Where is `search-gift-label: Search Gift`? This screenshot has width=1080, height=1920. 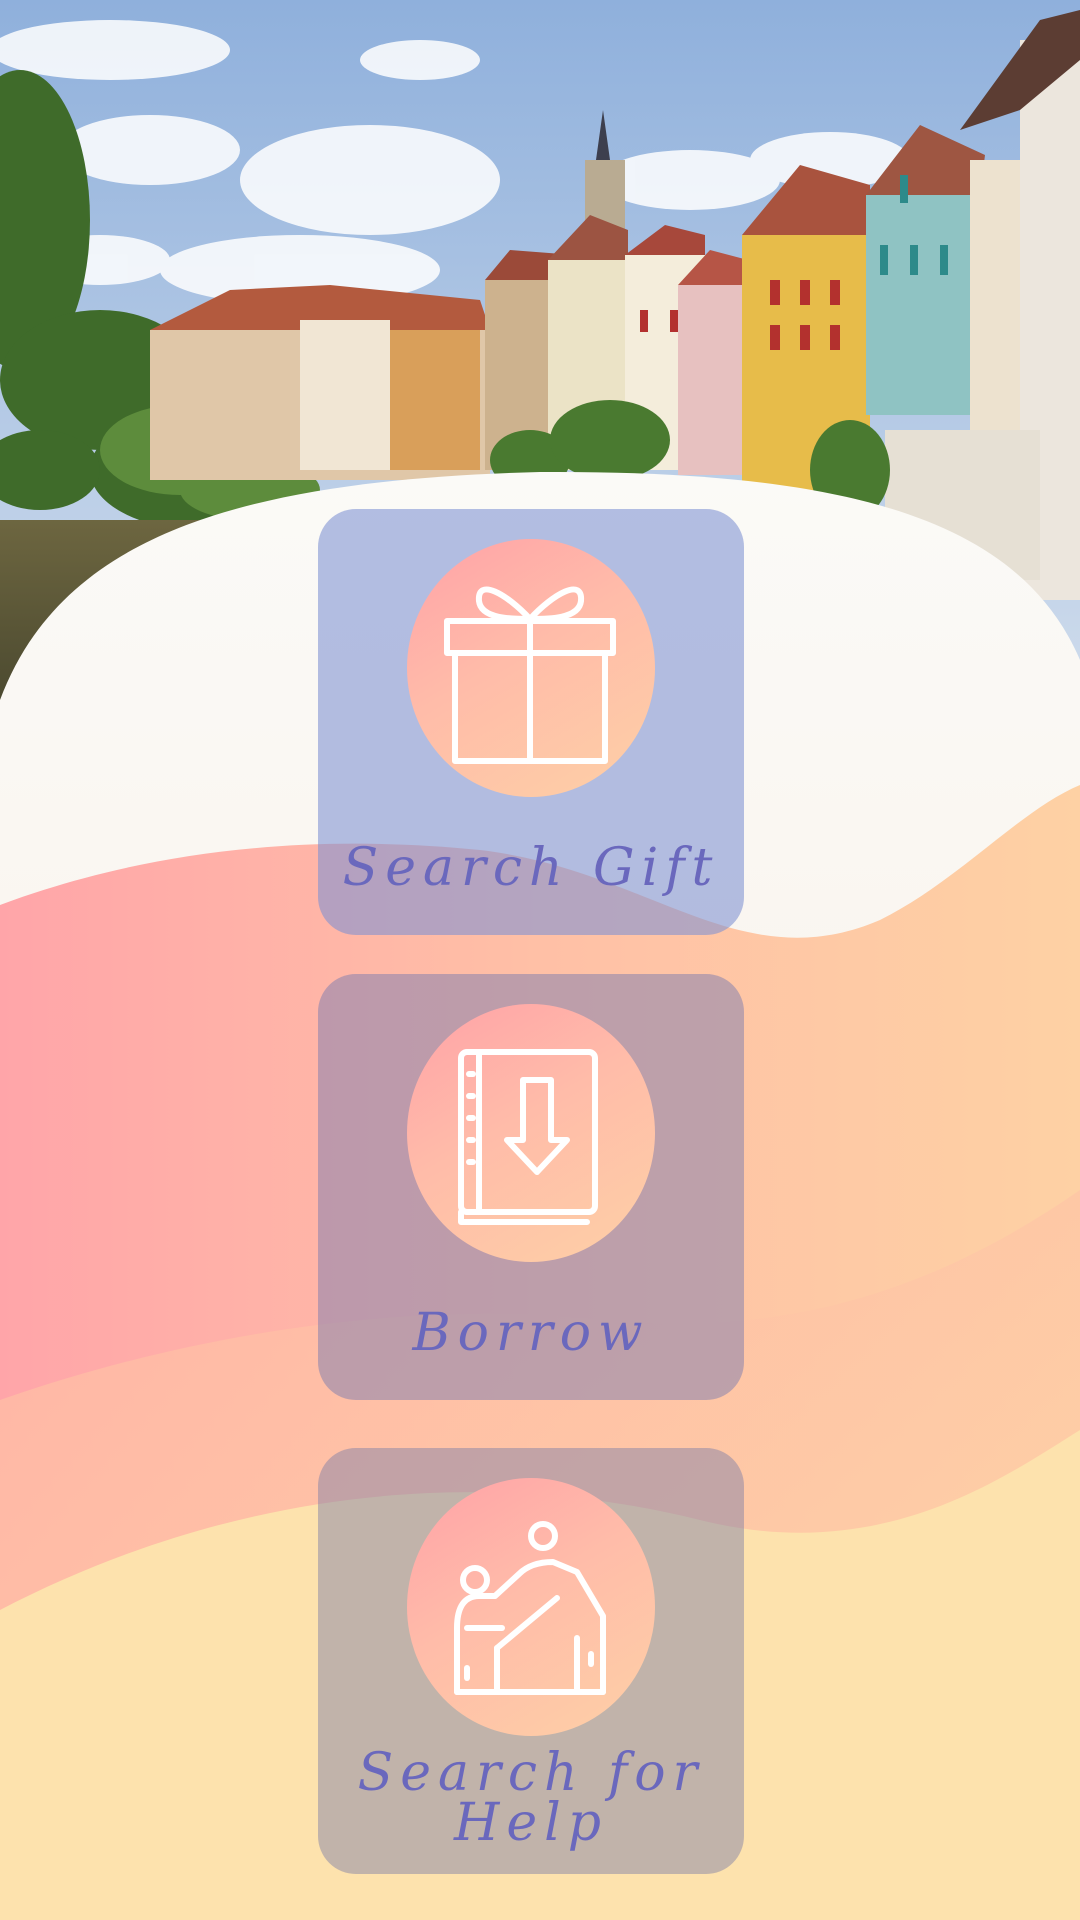
search-gift-label: Search Gift is located at coordinates (531, 868).